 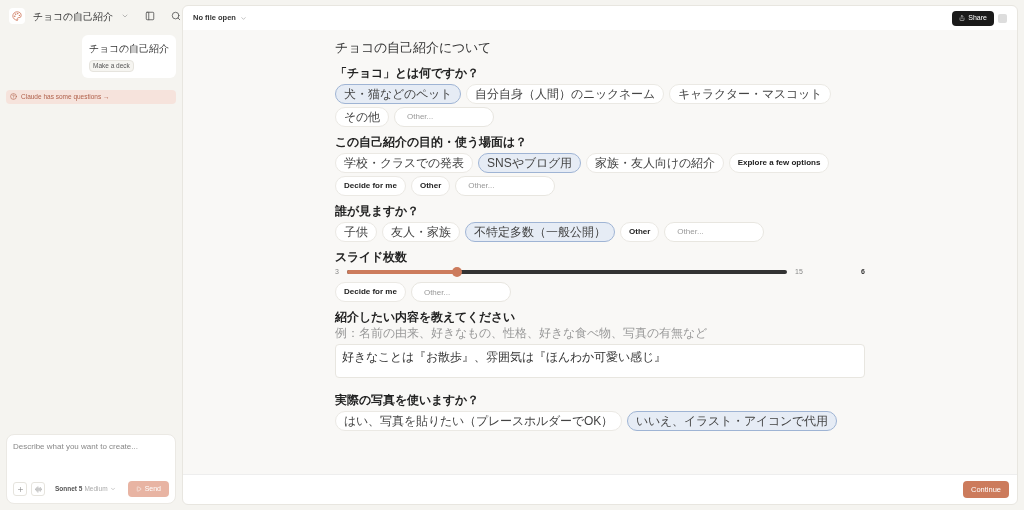 I want to click on question-label: 「チョコ」とは何ですか？, so click(x=407, y=72).